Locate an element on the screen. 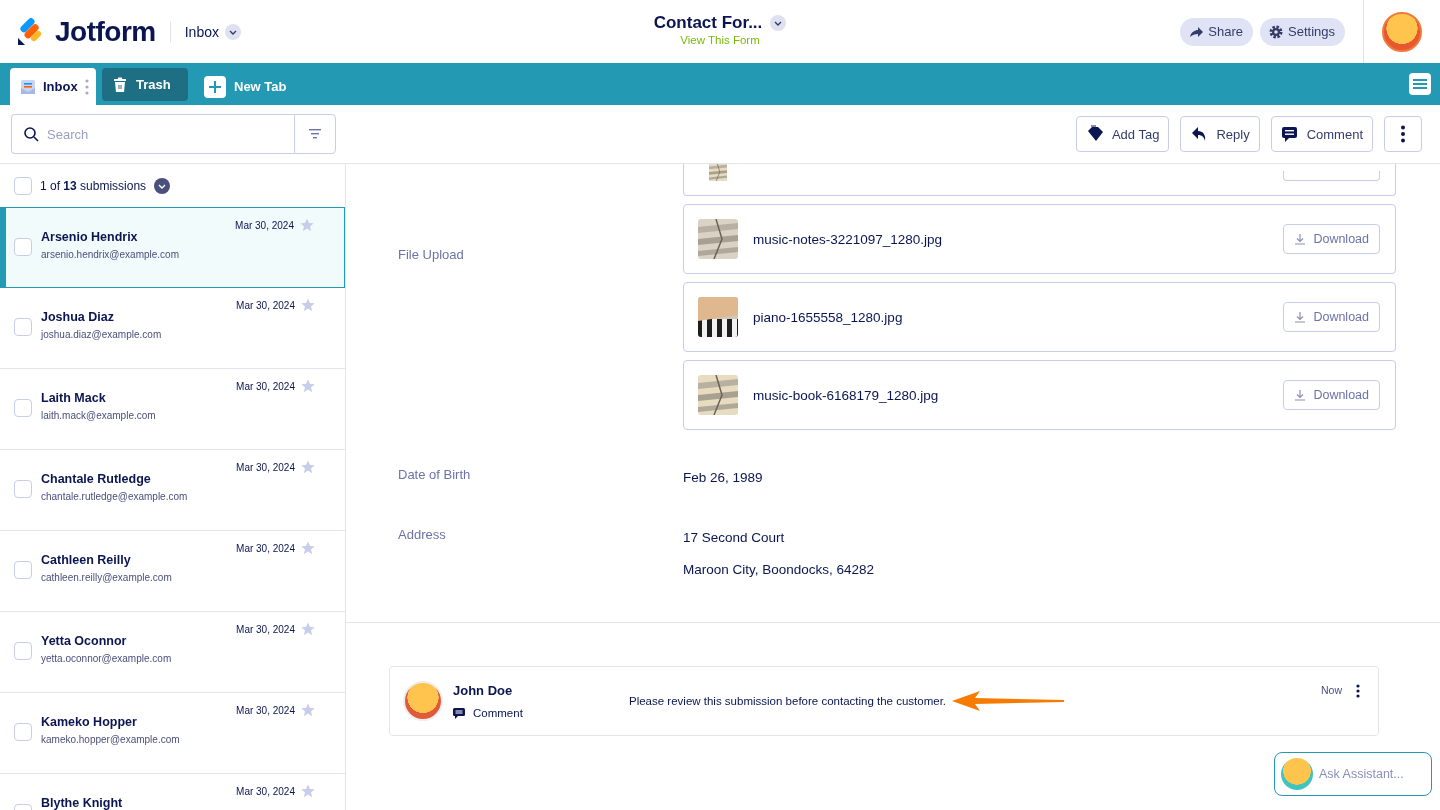 The width and height of the screenshot is (1440, 810). download-button is located at coordinates (1331, 176).